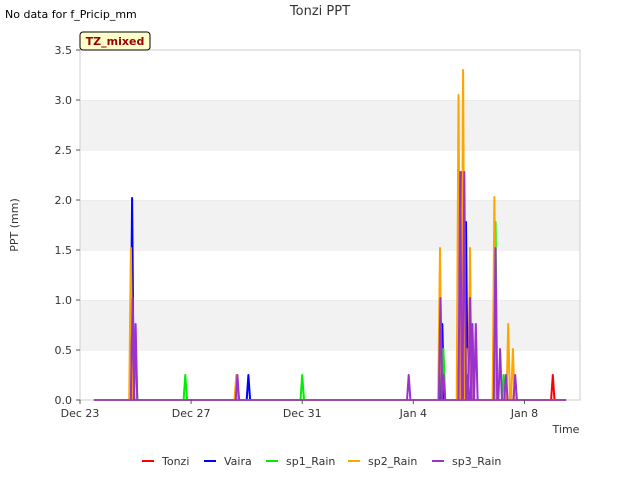 The height and width of the screenshot is (480, 640). I want to click on legend-label-Tonzi: Tonzi, so click(175, 461).